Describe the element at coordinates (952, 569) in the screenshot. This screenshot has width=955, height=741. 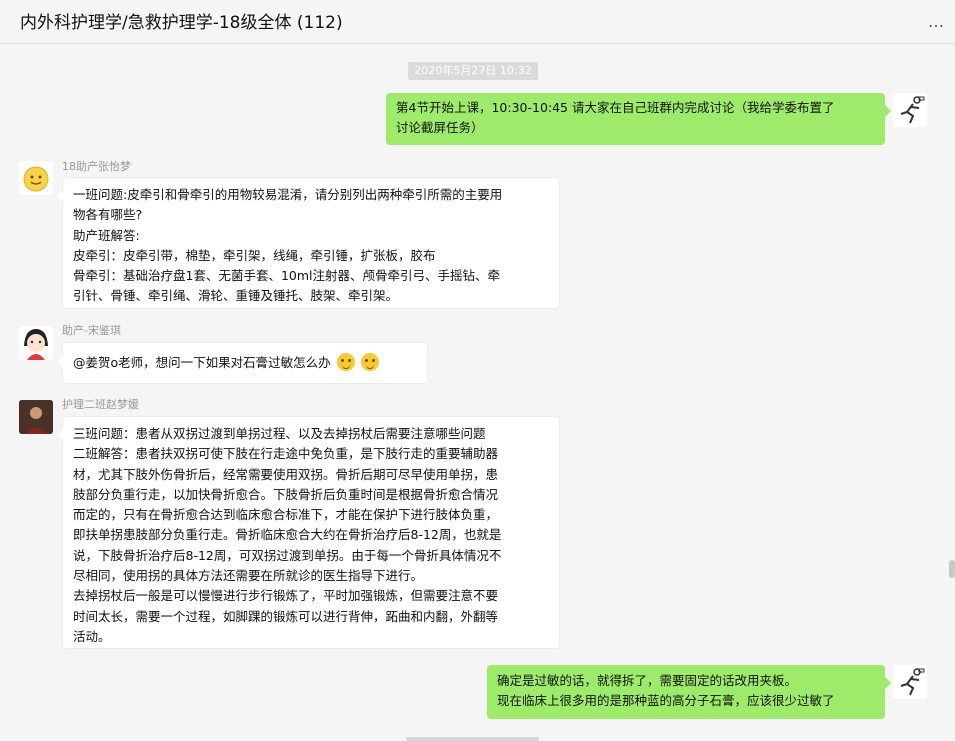
I see `scrollbar-thumb` at that location.